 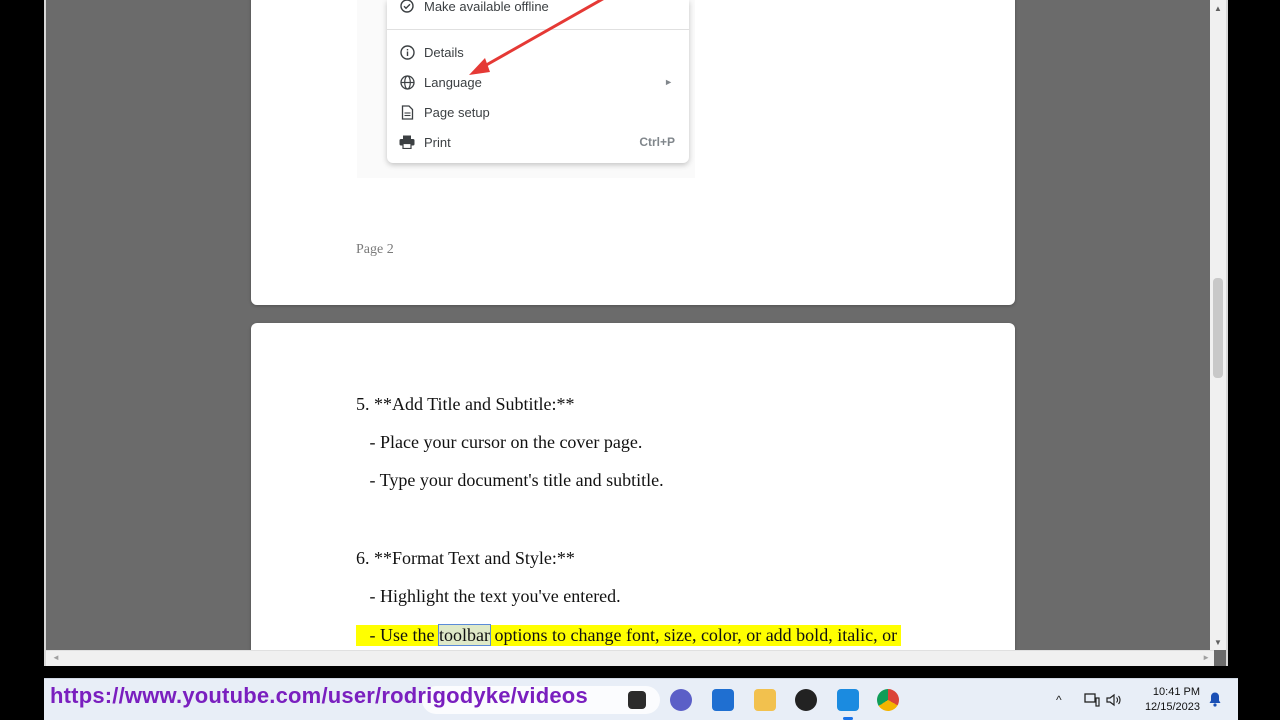 What do you see at coordinates (1206, 657) in the screenshot?
I see `scroll-right-arrow-icon: ►` at bounding box center [1206, 657].